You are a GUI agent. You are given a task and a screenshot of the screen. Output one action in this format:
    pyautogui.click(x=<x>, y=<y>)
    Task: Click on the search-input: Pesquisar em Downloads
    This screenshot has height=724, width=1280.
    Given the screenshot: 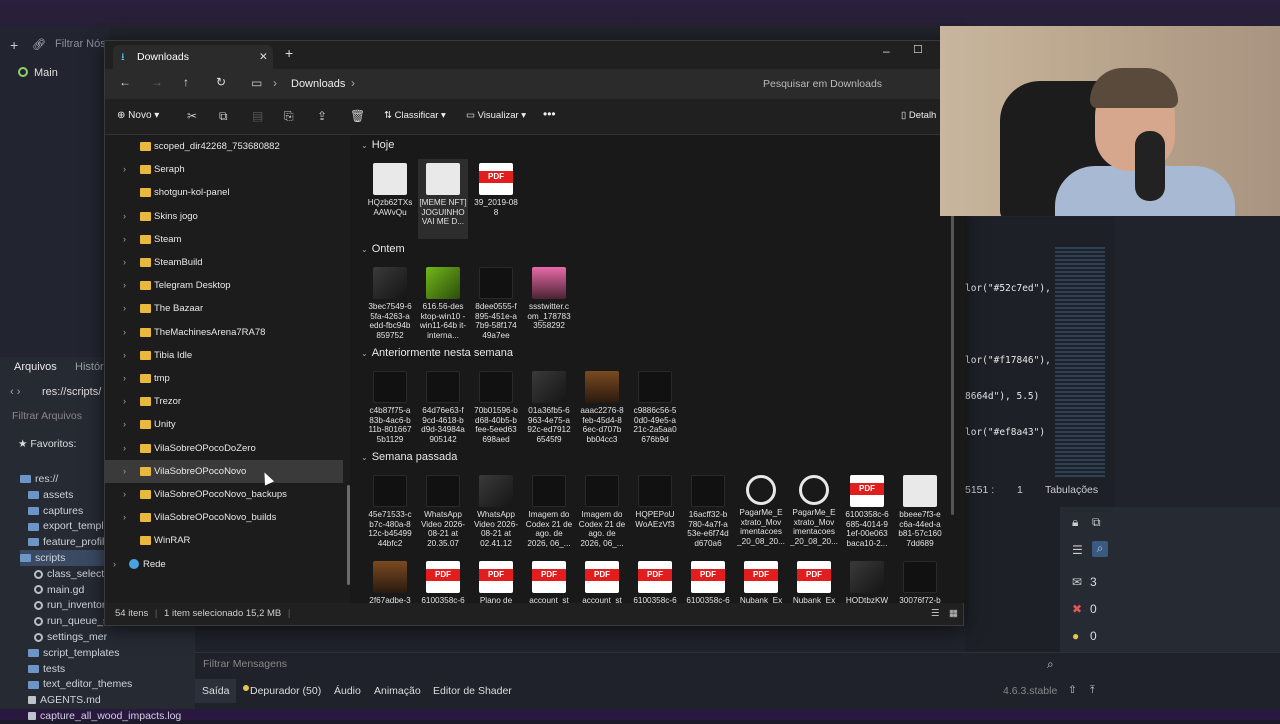 What is the action you would take?
    pyautogui.click(x=822, y=84)
    